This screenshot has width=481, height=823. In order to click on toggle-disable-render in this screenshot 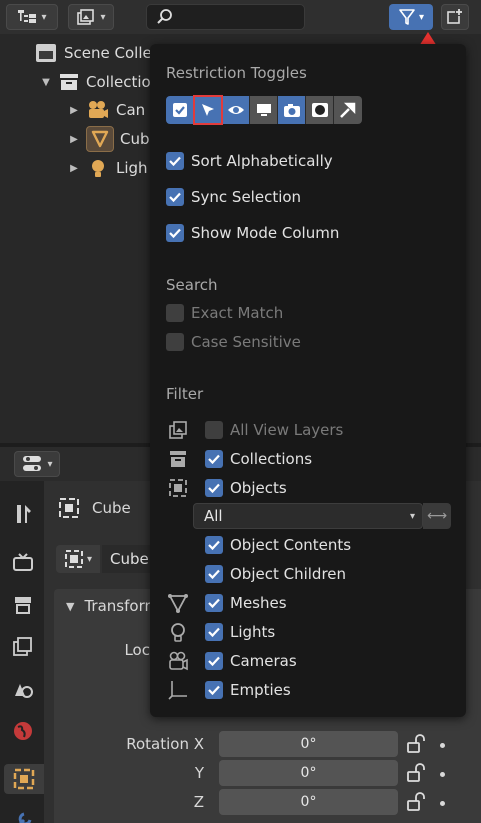, I will do `click(292, 110)`.